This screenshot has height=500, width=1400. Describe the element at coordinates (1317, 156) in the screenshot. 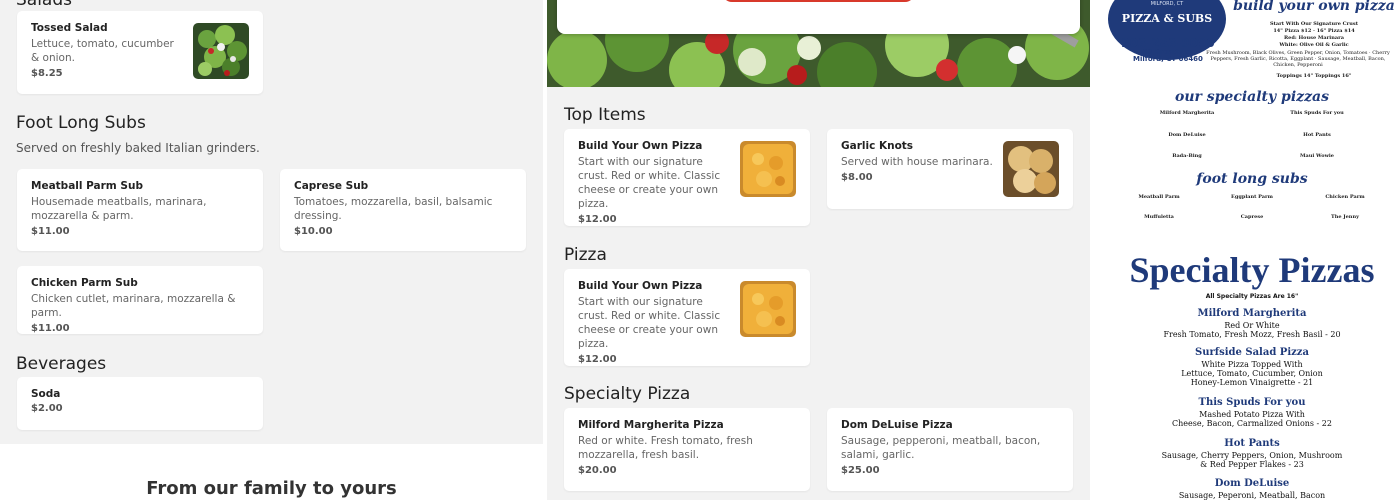

I see `specialty-name-6: Maui Wowie` at that location.